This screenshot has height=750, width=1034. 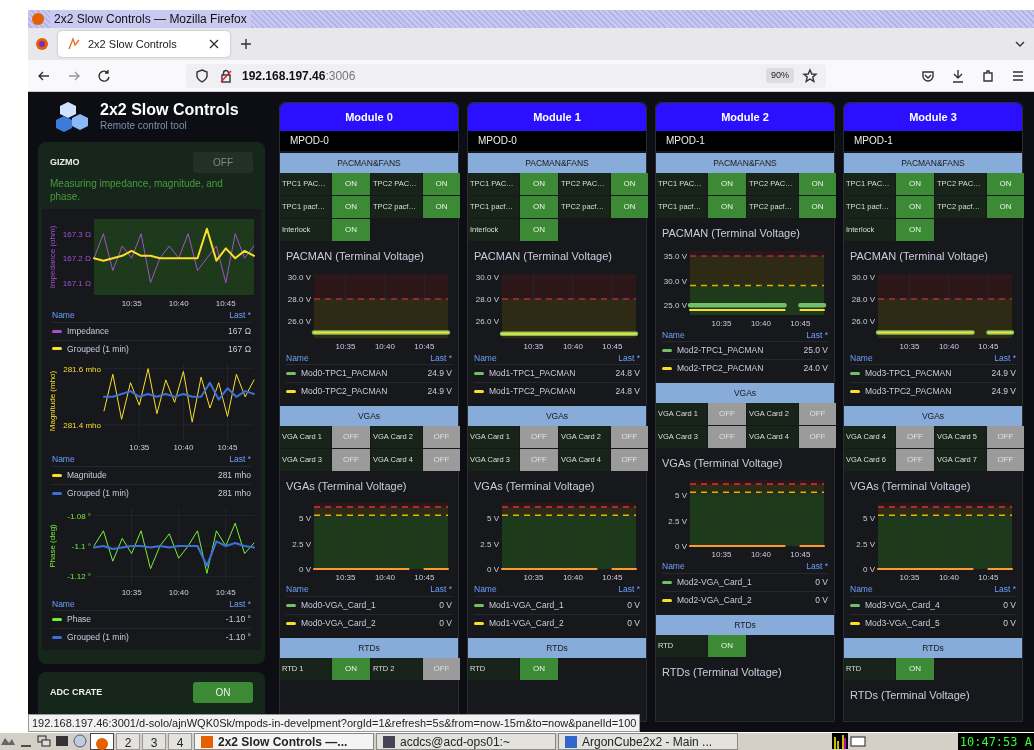 What do you see at coordinates (369, 117) in the screenshot?
I see `module-header: Module 0` at bounding box center [369, 117].